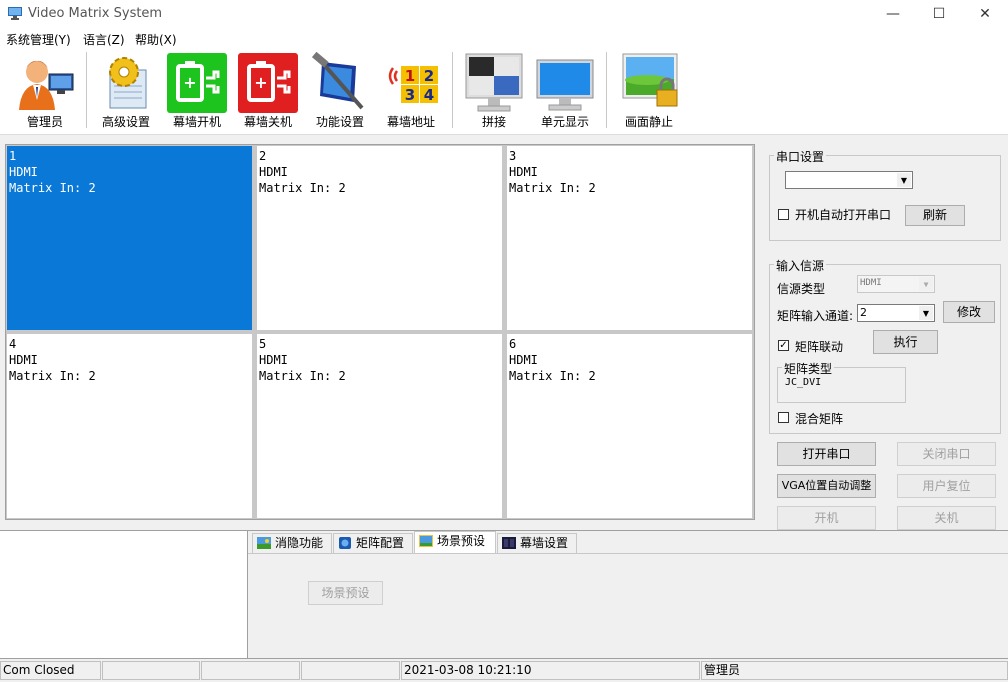 The height and width of the screenshot is (682, 1008). What do you see at coordinates (299, 543) in the screenshot?
I see `tab-blanking-label: 消隐功能` at bounding box center [299, 543].